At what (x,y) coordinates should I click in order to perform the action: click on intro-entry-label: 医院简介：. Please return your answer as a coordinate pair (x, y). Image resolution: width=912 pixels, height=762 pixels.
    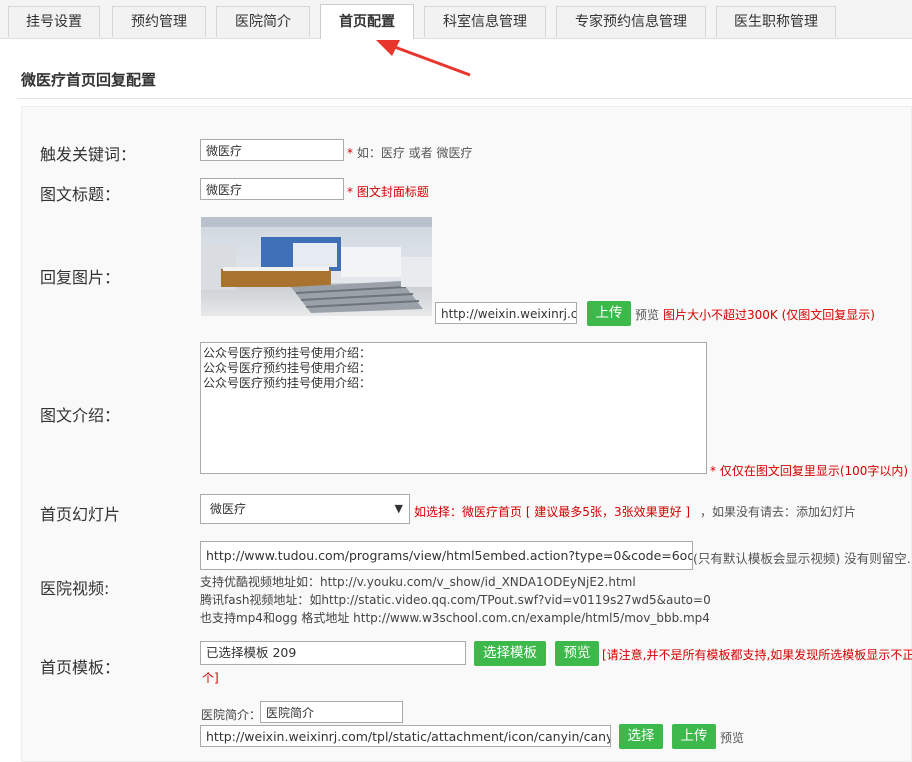
    Looking at the image, I should click on (231, 715).